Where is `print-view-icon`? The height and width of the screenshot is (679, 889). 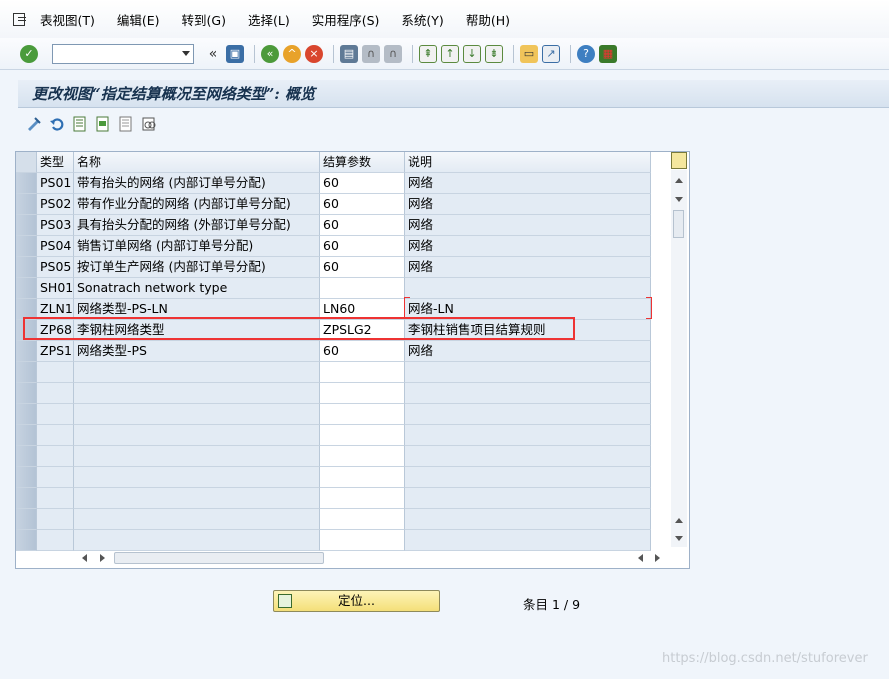
print-view-icon is located at coordinates (149, 124).